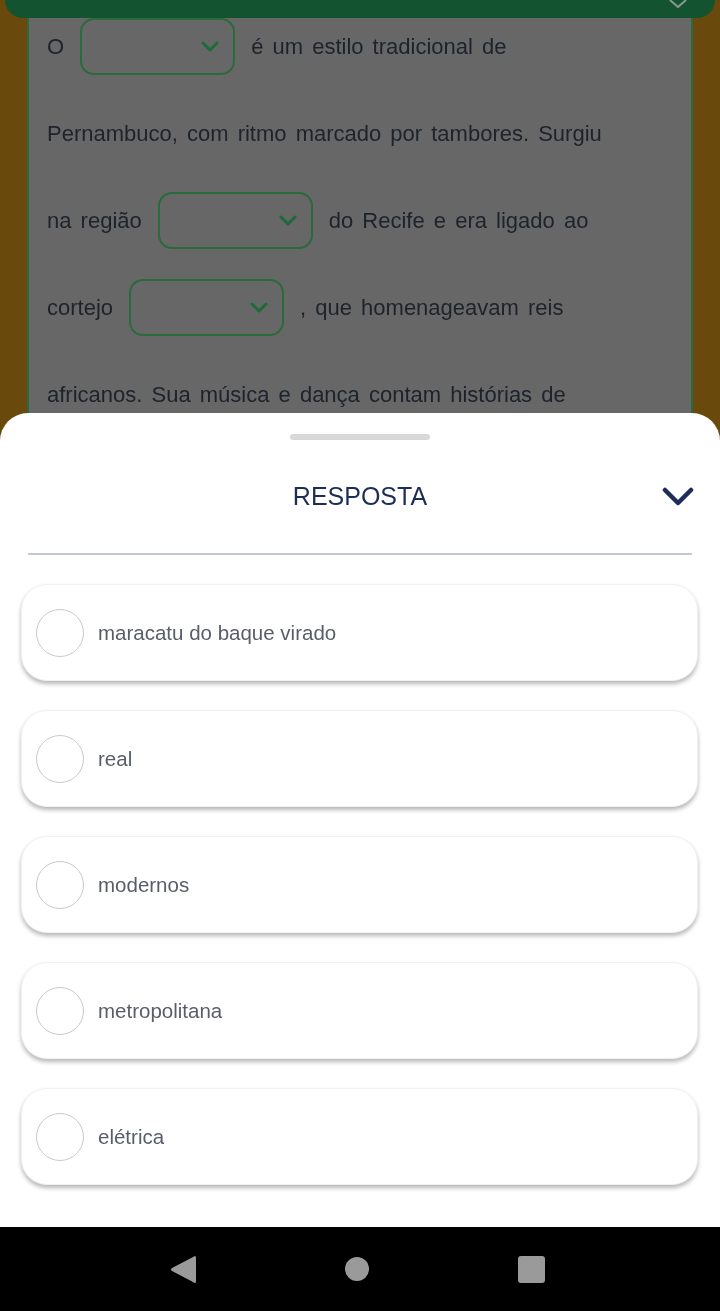  I want to click on passage-text: na região, so click(94, 220).